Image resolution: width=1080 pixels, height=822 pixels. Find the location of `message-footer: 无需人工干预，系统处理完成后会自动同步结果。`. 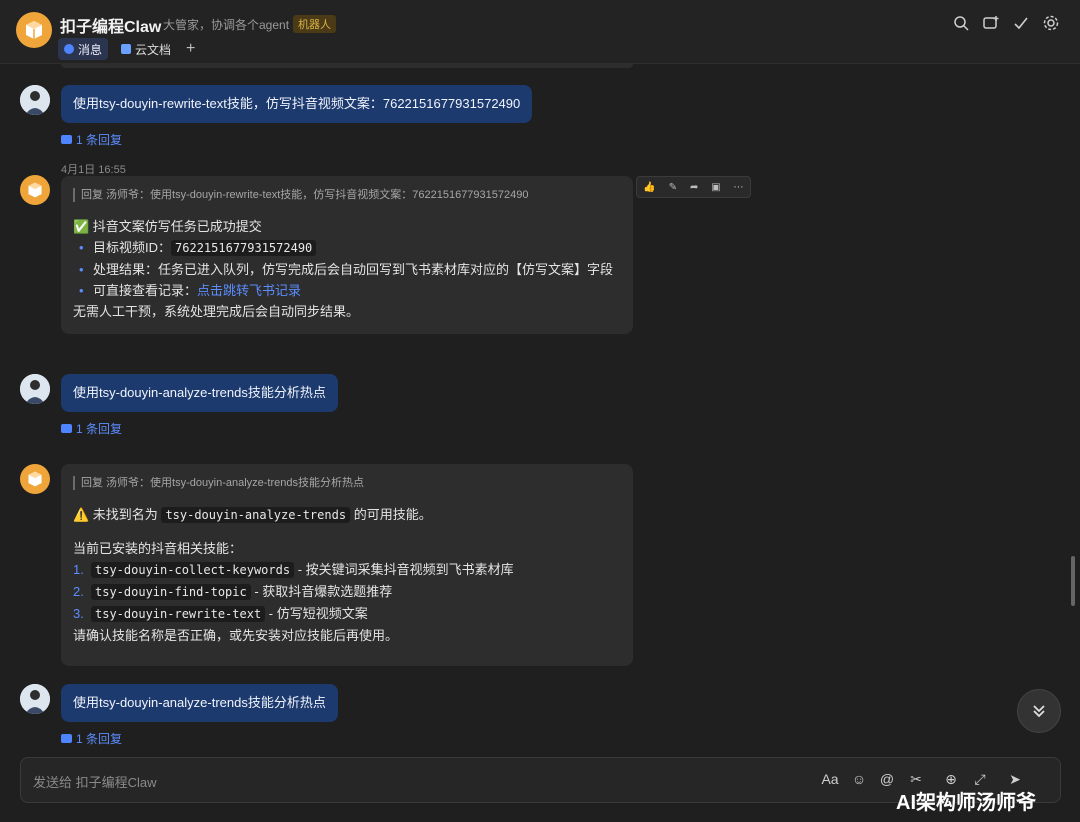

message-footer: 无需人工干预，系统处理完成后会自动同步结果。 is located at coordinates (216, 311).